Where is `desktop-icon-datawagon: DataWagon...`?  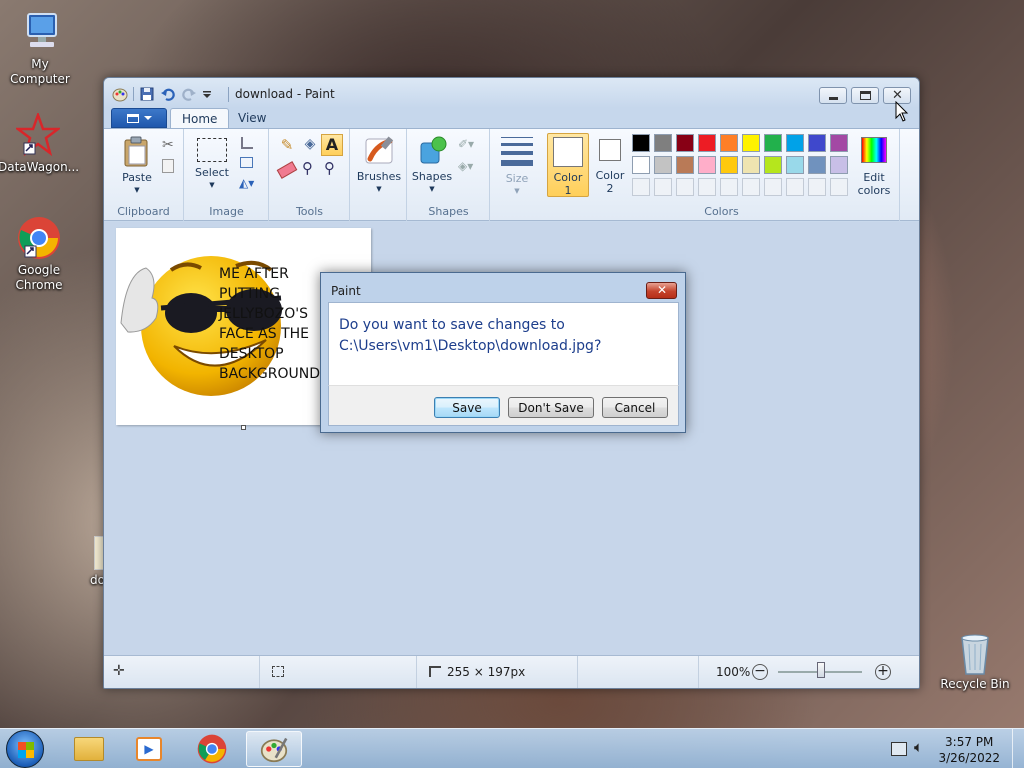 desktop-icon-datawagon: DataWagon... is located at coordinates (39, 143).